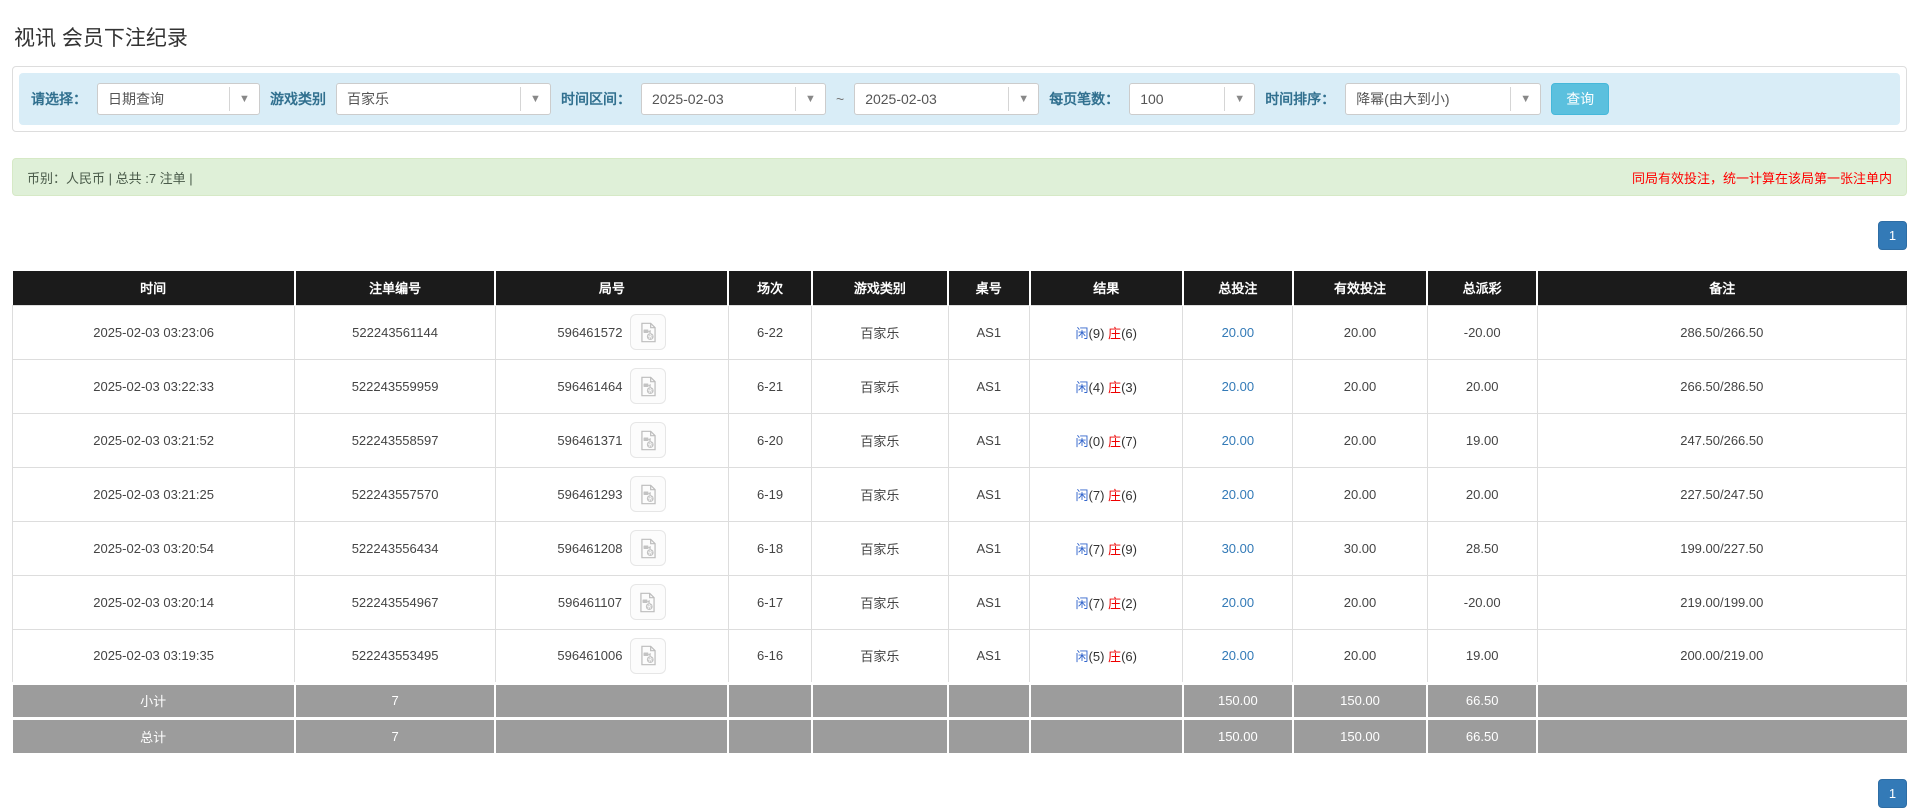  I want to click on column-header-10: 备注, so click(1721, 288).